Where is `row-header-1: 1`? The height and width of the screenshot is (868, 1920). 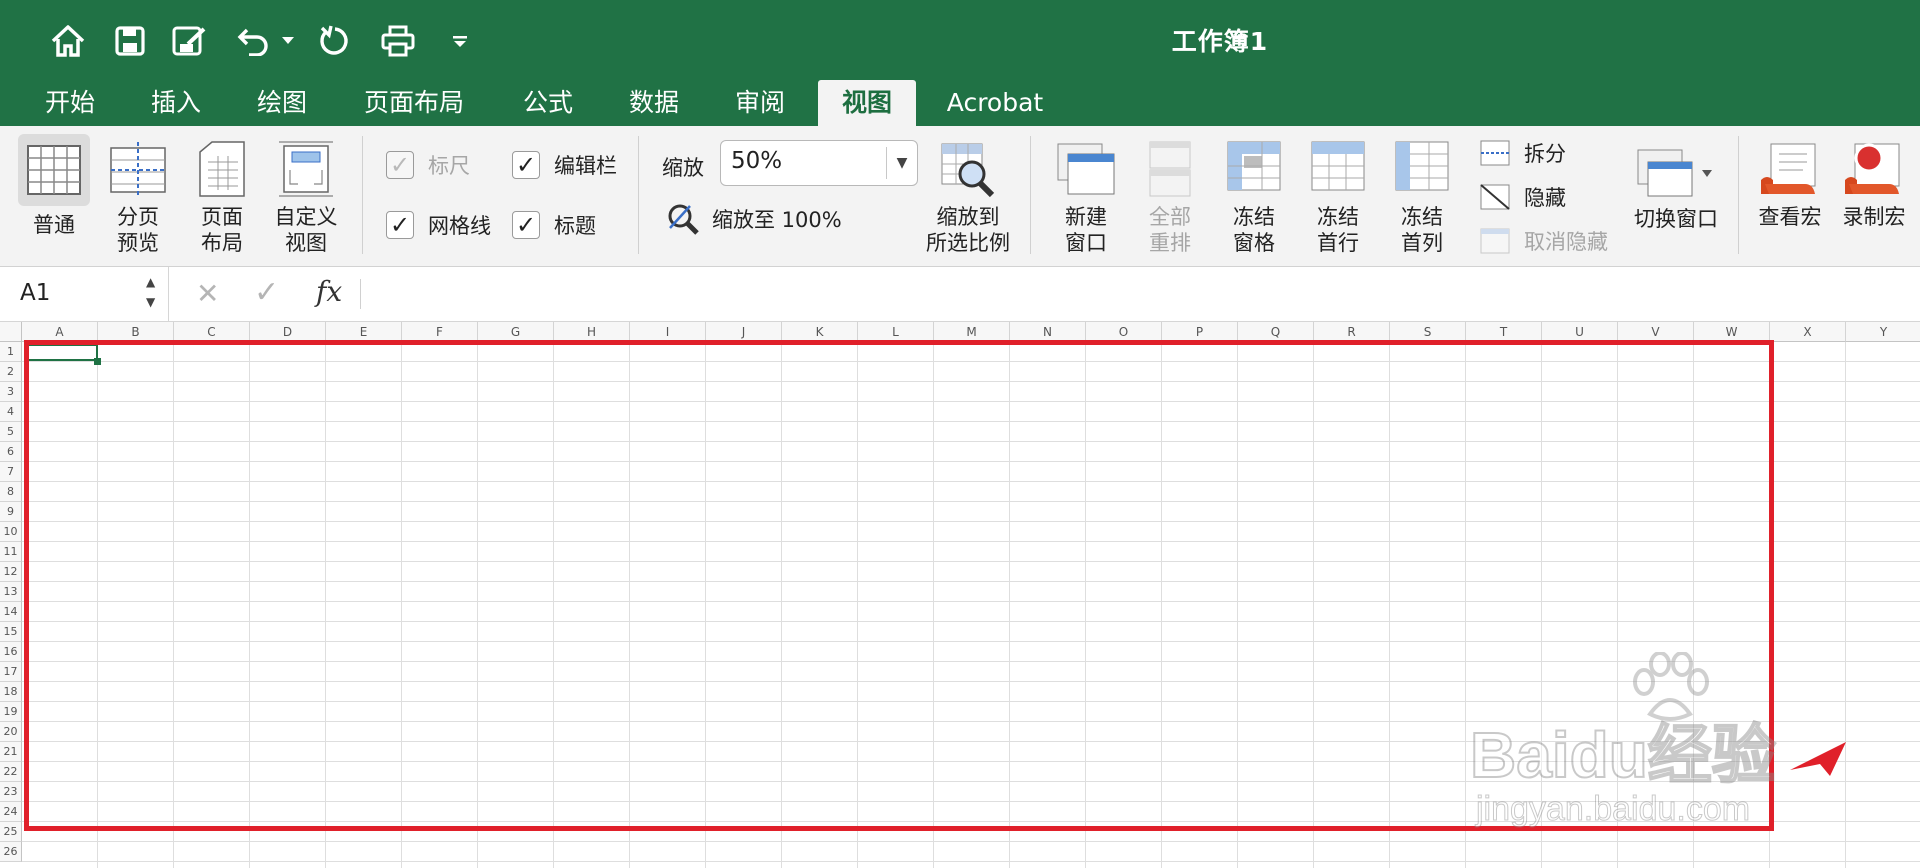 row-header-1: 1 is located at coordinates (11, 352).